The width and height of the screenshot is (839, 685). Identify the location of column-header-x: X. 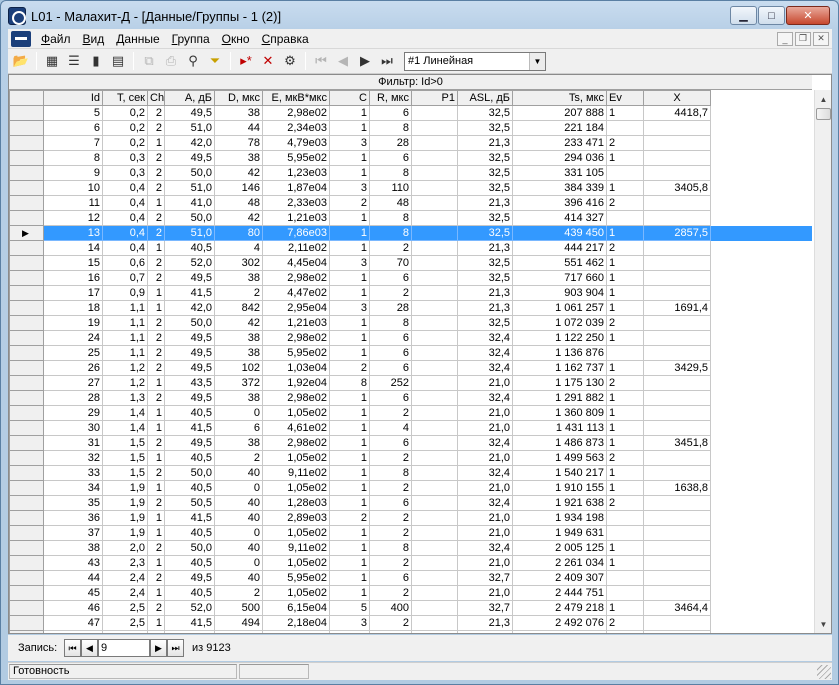
(677, 98).